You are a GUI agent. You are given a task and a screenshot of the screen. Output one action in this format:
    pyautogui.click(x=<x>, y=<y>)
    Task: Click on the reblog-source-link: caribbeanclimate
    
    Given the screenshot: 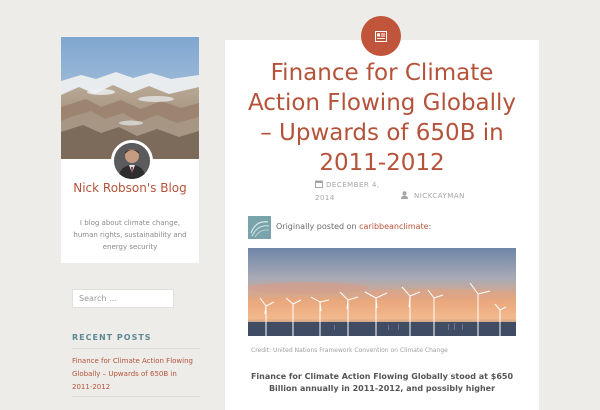 What is the action you would take?
    pyautogui.click(x=393, y=226)
    